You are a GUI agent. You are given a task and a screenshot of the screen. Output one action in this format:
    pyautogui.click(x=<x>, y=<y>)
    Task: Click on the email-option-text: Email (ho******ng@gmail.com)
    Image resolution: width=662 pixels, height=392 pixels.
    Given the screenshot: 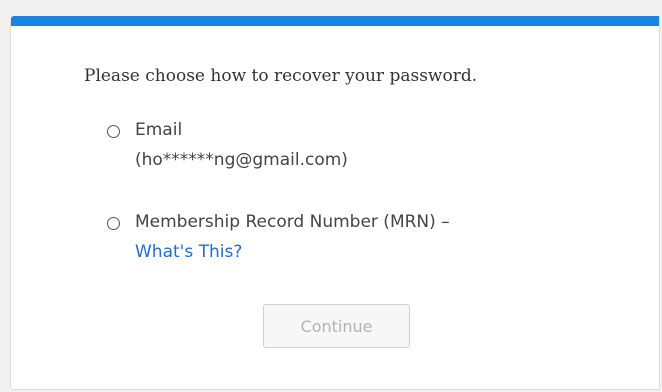 What is the action you would take?
    pyautogui.click(x=241, y=145)
    